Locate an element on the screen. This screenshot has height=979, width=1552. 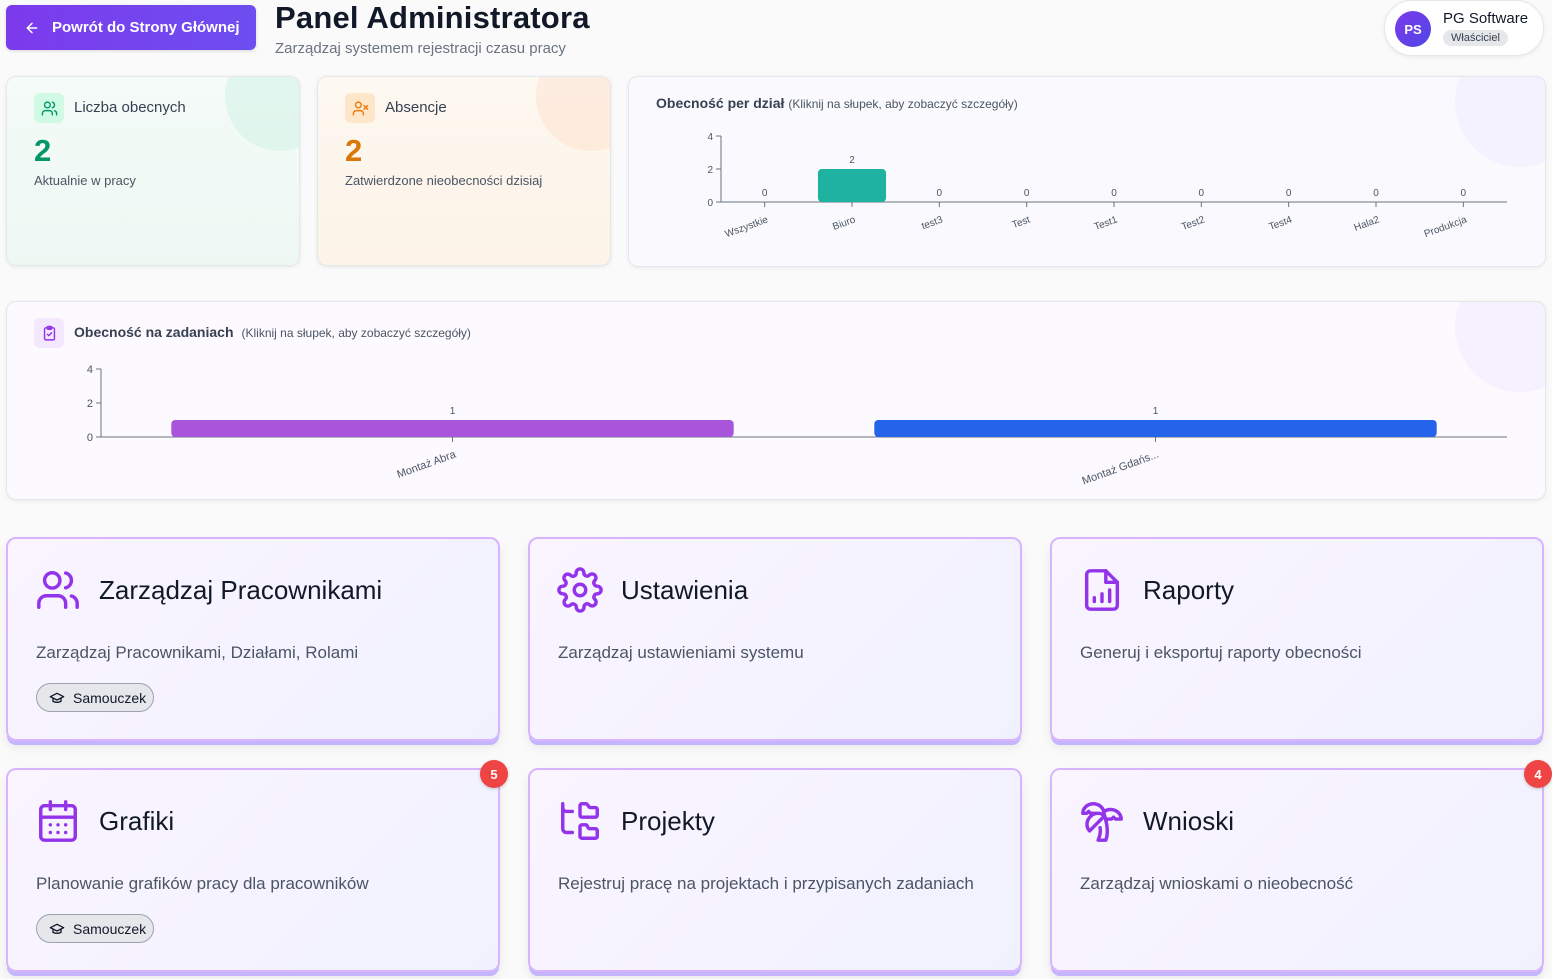
present-count-card: Liczba obecnych 2 Aktualnie w pracy is located at coordinates (153, 171).